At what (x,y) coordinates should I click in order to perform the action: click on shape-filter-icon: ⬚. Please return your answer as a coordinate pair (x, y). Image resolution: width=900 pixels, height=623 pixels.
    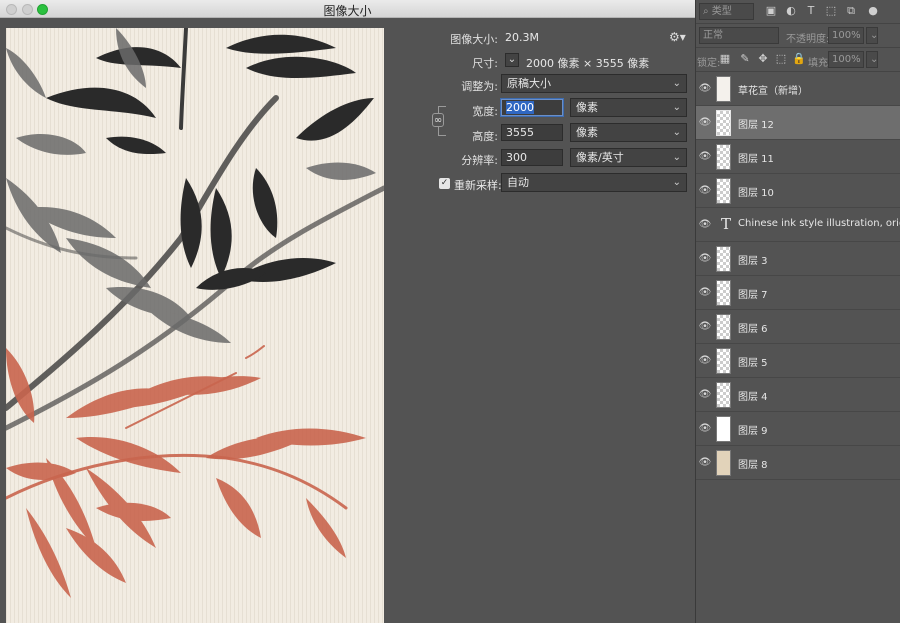
    Looking at the image, I should click on (831, 11).